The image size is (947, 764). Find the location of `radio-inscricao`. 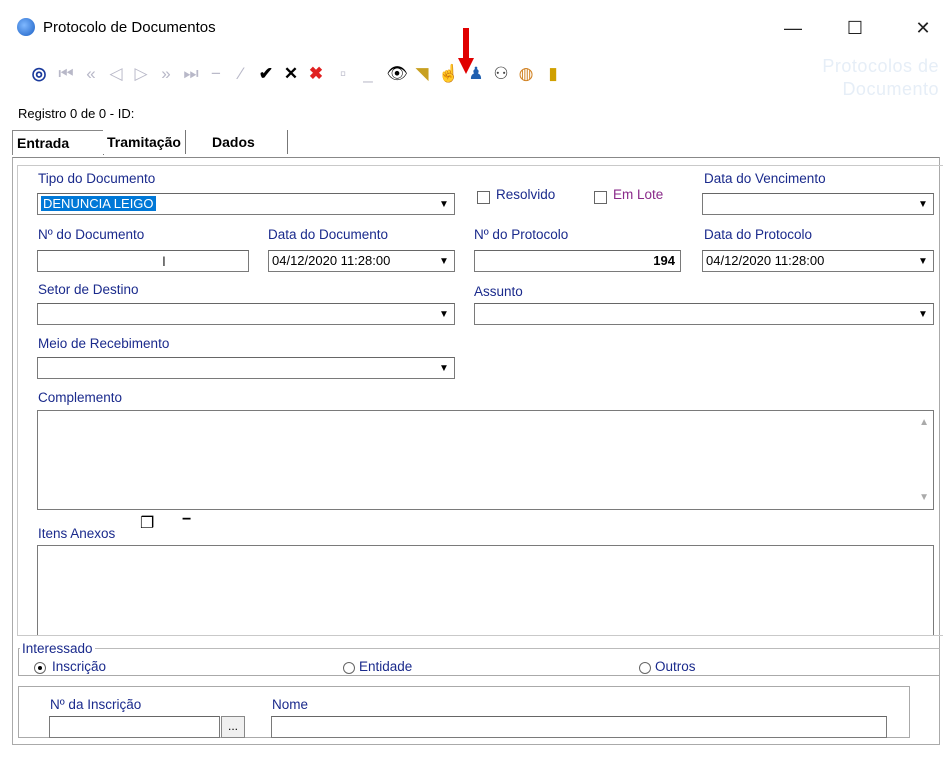

radio-inscricao is located at coordinates (40, 668).